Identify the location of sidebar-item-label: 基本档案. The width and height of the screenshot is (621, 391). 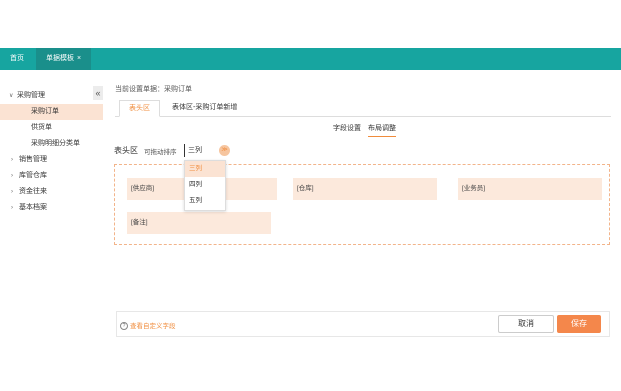
(33, 207).